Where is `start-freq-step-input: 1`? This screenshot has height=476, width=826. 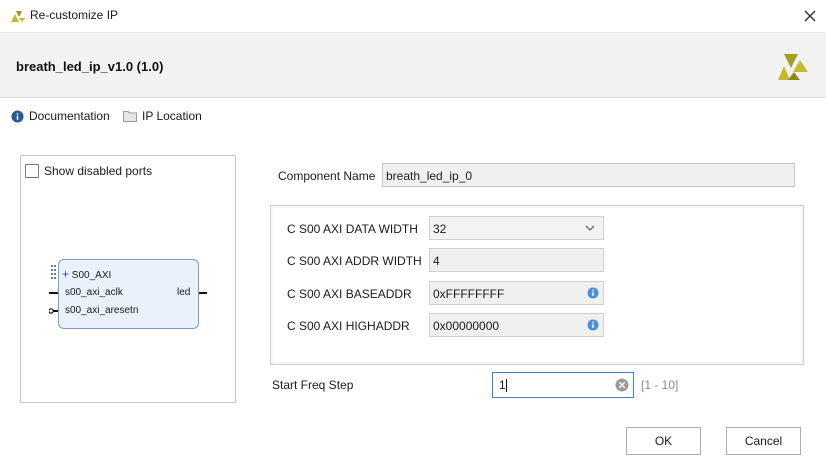
start-freq-step-input: 1 is located at coordinates (563, 385).